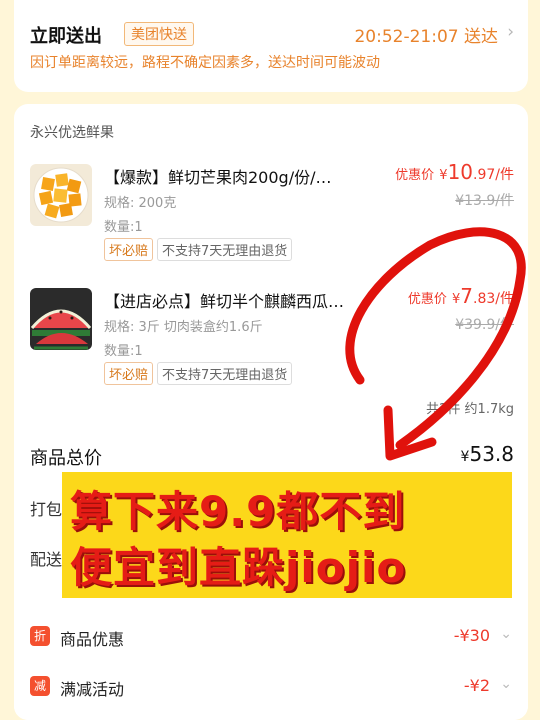 Image resolution: width=540 pixels, height=720 pixels. Describe the element at coordinates (470, 409) in the screenshot. I see `item-count-weight: 共2件 约1.7kg` at that location.